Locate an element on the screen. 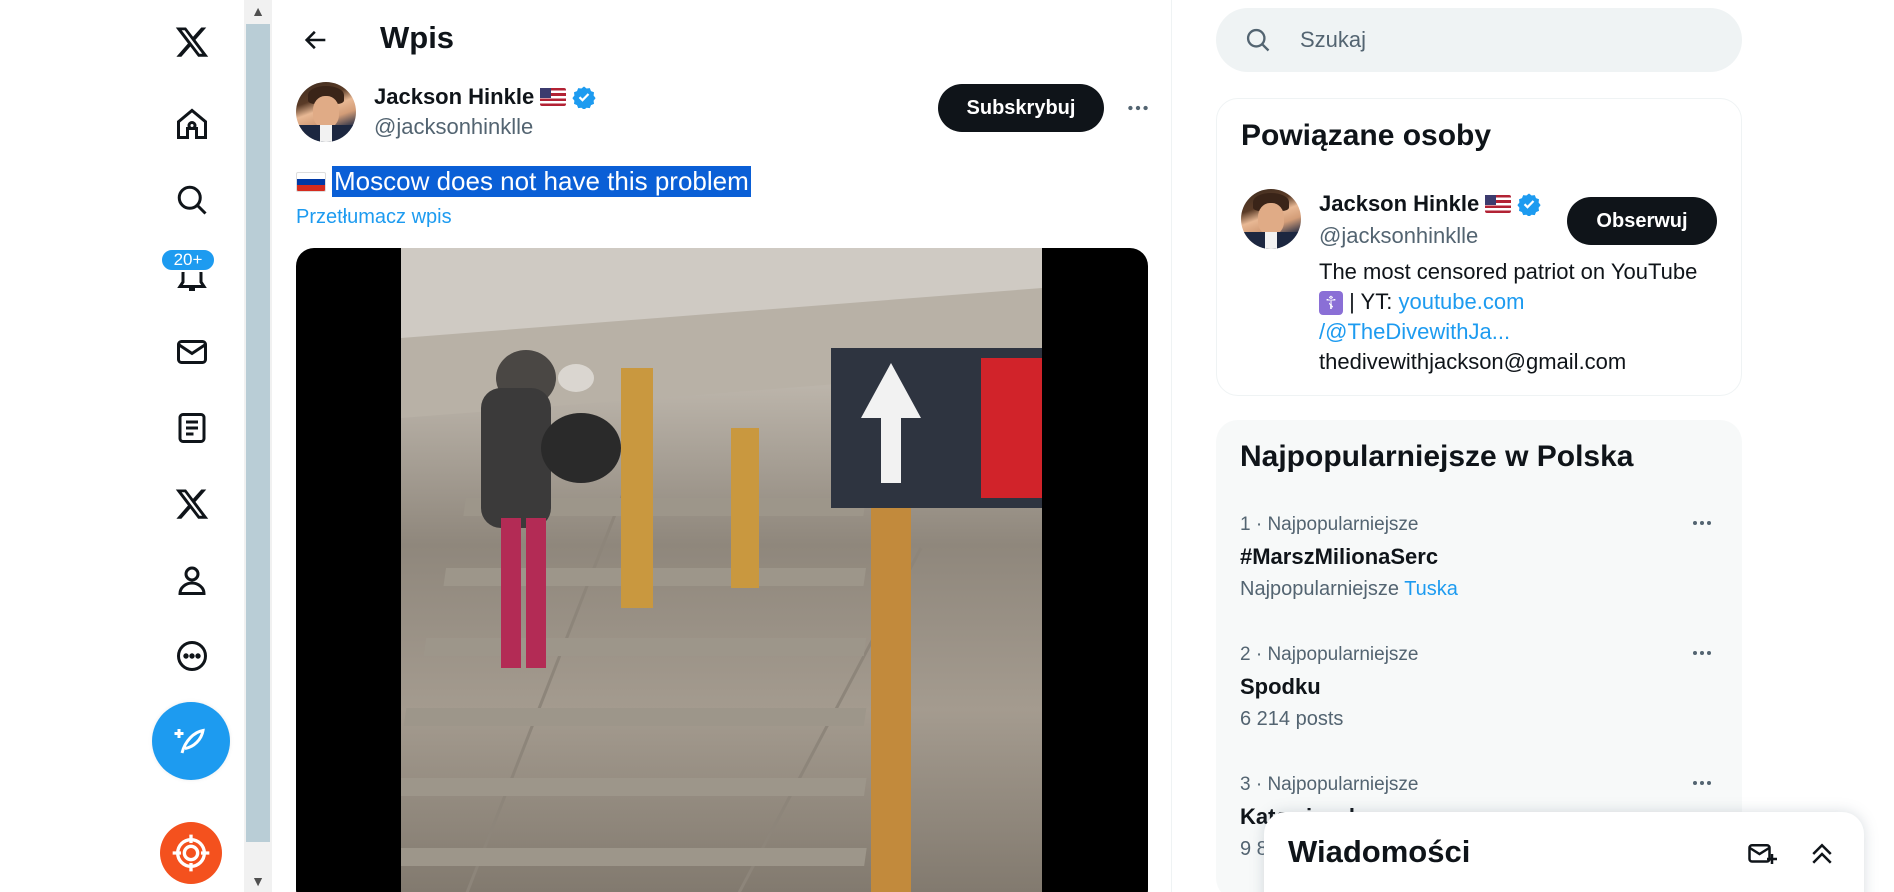  bio-youtube-link: youtube.com is located at coordinates (1461, 301).